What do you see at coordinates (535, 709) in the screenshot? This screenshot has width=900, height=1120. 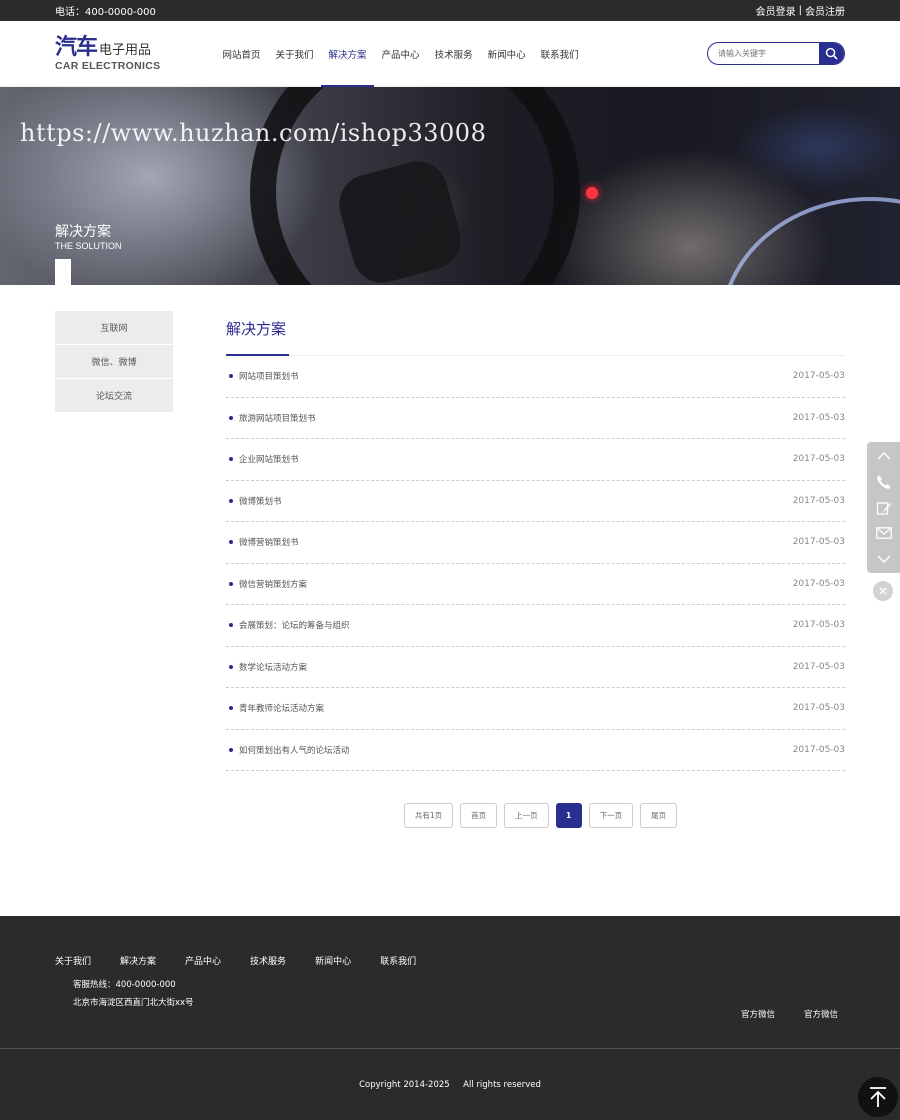 I see `list-item: 青年教师论坛活动方案 2017-05-03` at bounding box center [535, 709].